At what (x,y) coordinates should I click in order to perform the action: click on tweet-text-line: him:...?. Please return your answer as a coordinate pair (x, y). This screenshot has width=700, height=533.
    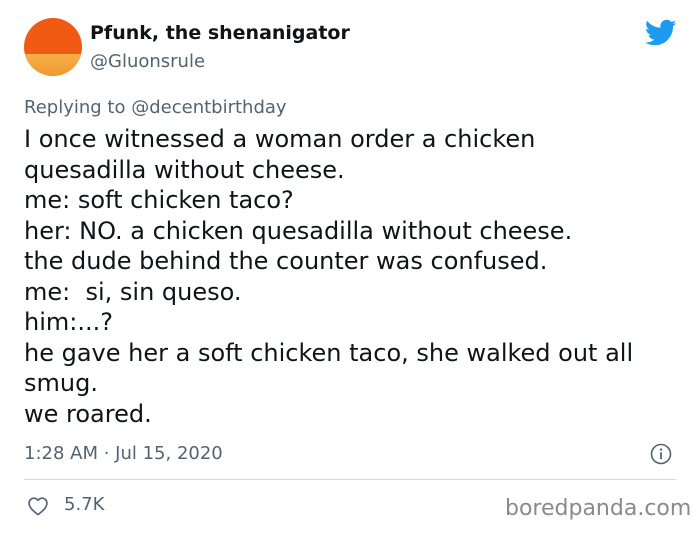
    Looking at the image, I should click on (68, 322).